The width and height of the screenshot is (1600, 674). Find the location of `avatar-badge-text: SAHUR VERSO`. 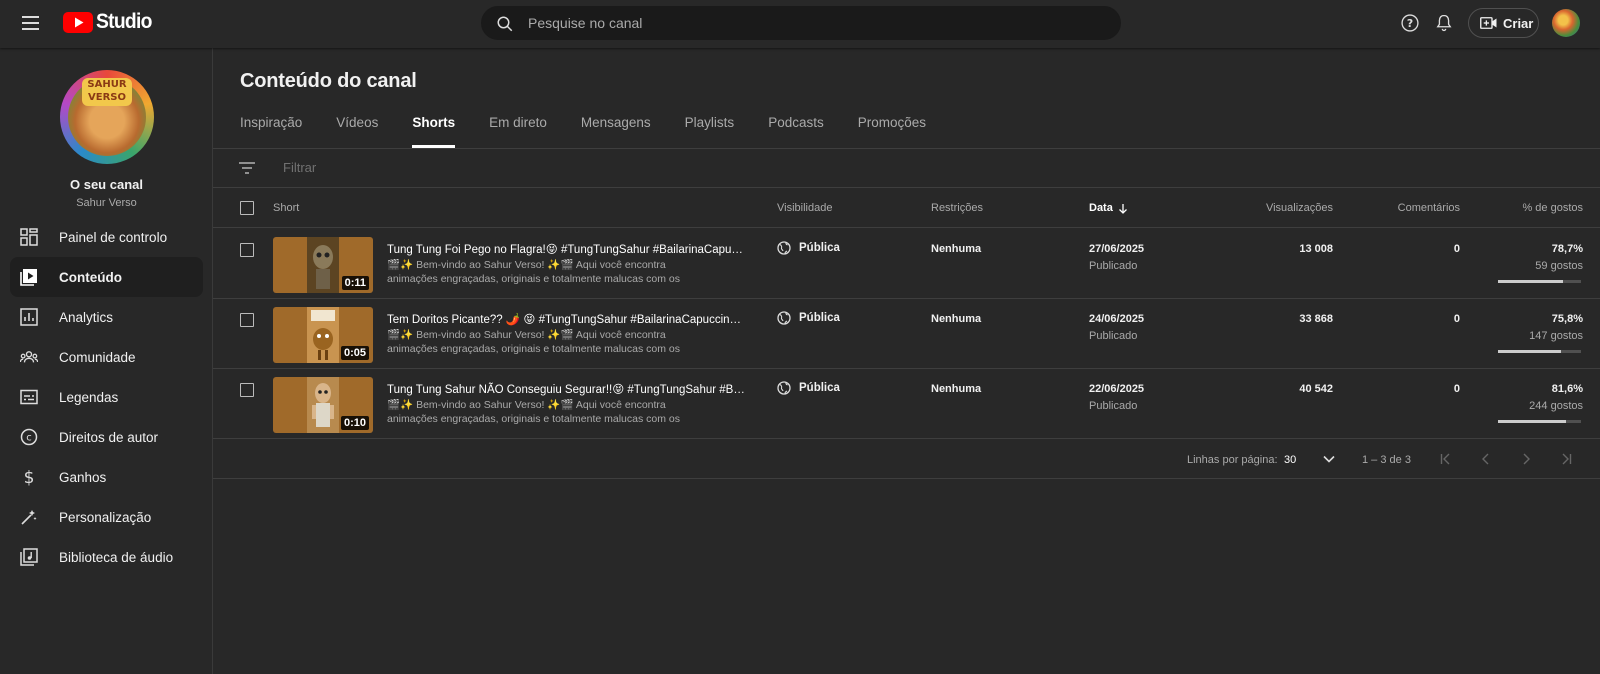

avatar-badge-text: SAHUR VERSO is located at coordinates (107, 92).